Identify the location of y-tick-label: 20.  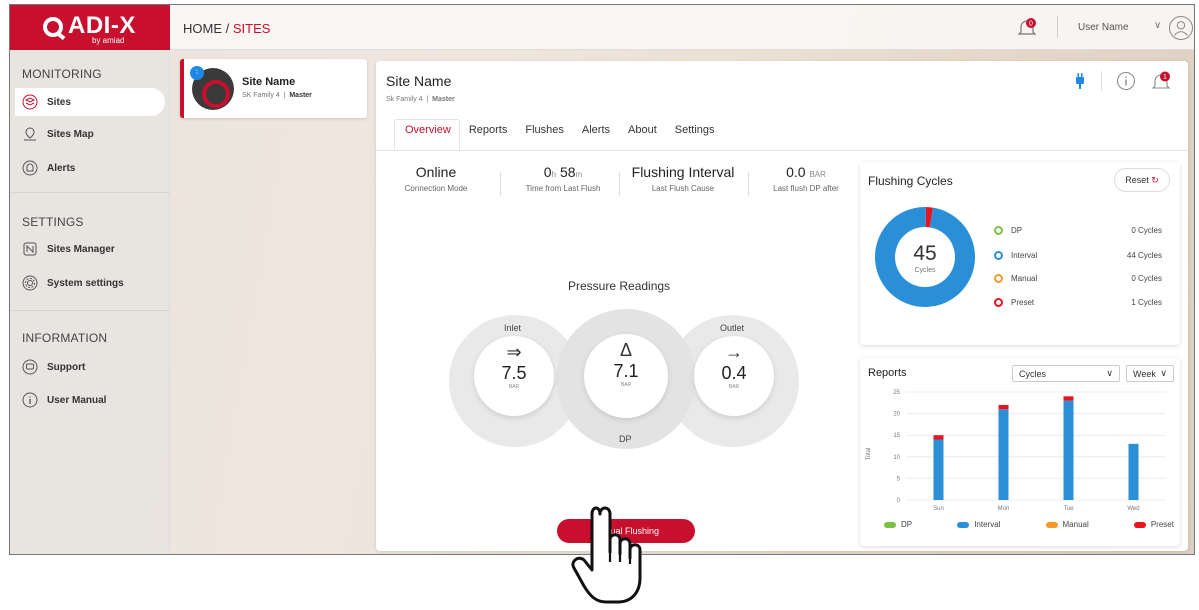
(896, 415).